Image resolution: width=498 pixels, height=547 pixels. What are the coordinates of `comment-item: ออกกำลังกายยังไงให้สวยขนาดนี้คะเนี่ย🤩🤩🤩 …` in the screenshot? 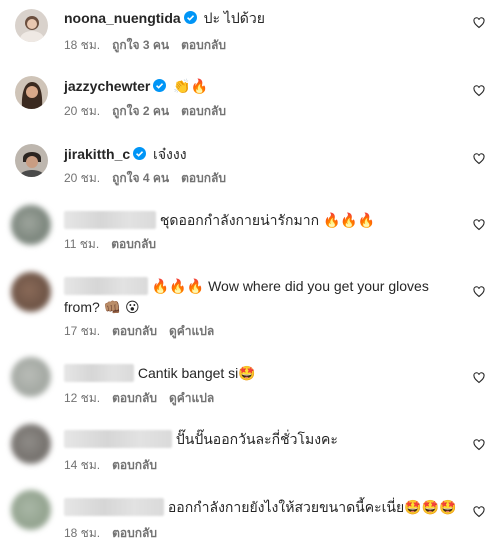 It's located at (249, 513).